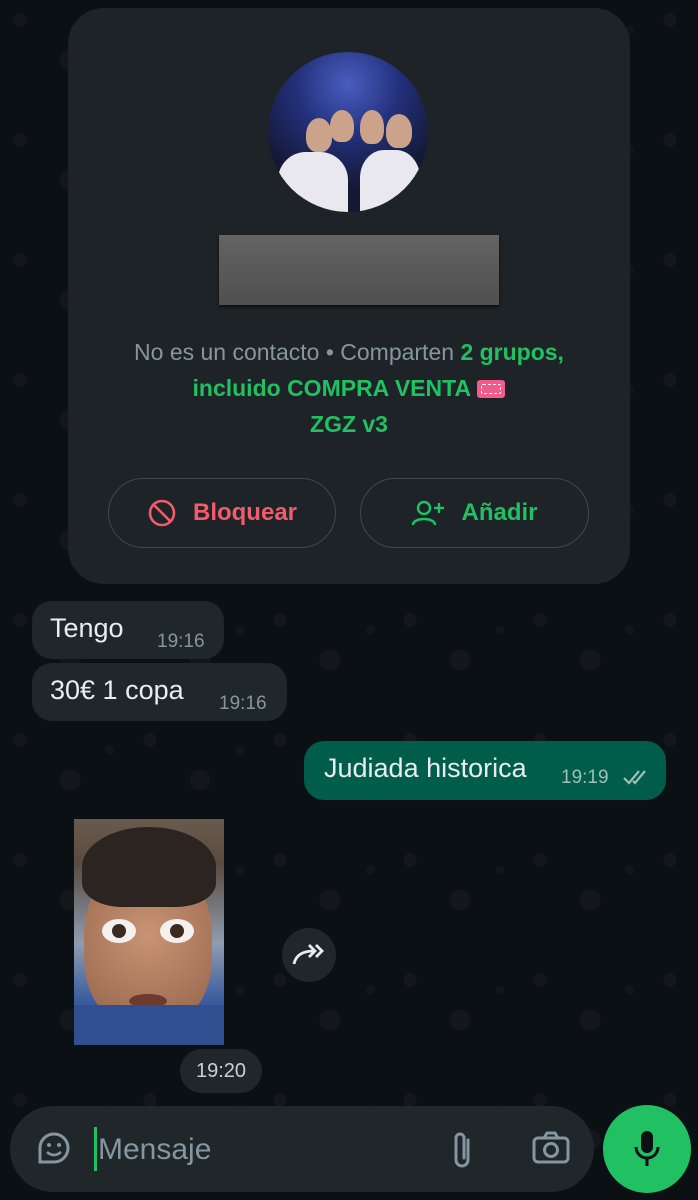 This screenshot has width=698, height=1200. What do you see at coordinates (128, 630) in the screenshot?
I see `incoming-message: Tengo 19:16` at bounding box center [128, 630].